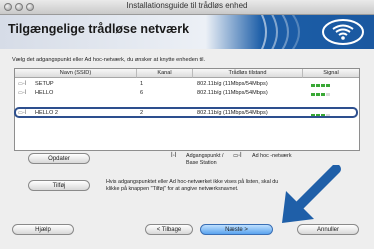 The image size is (374, 249). Describe the element at coordinates (328, 229) in the screenshot. I see `cancel-button: Annuller` at that location.